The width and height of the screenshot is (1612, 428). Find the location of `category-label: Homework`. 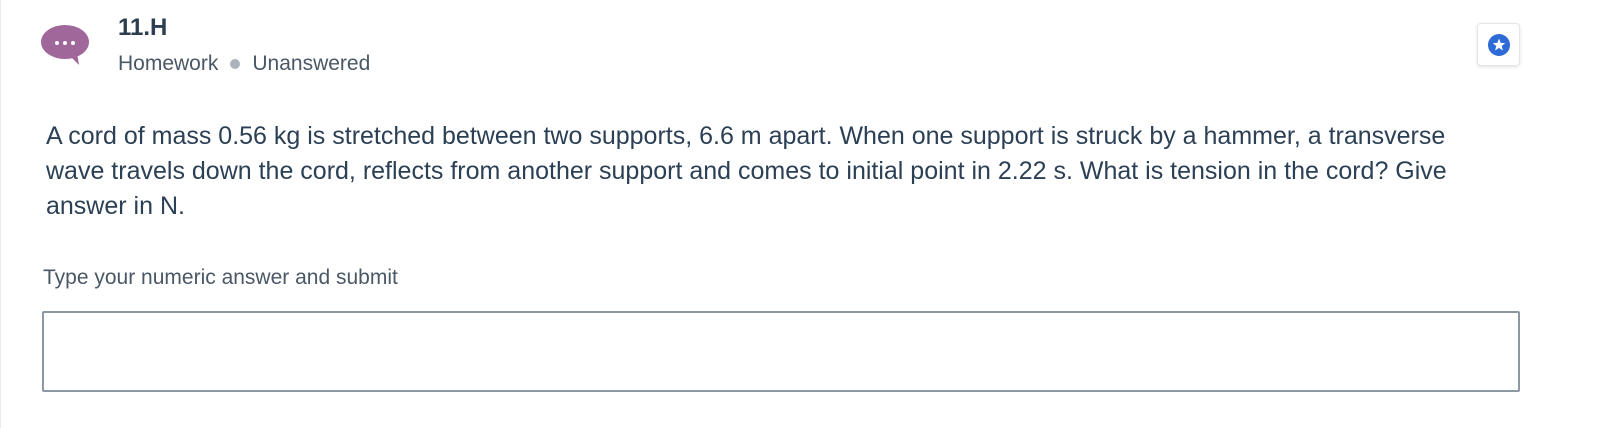

category-label: Homework is located at coordinates (168, 63).